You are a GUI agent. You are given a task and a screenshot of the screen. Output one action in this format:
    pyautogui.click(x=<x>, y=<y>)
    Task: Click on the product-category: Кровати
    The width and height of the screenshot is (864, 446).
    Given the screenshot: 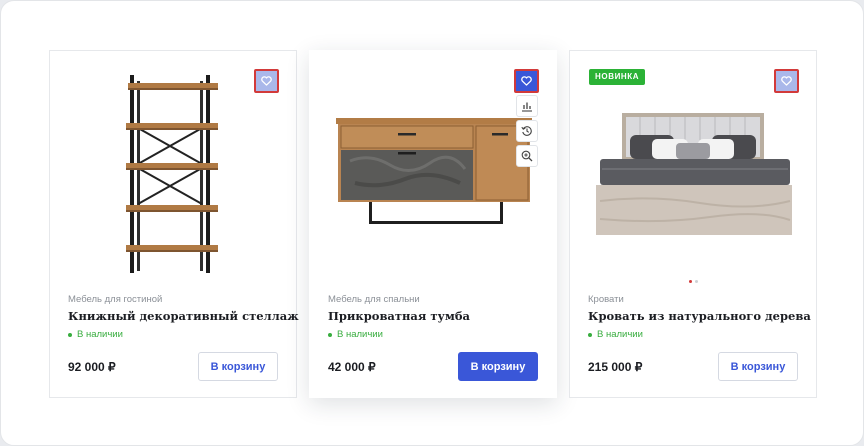 What is the action you would take?
    pyautogui.click(x=606, y=299)
    